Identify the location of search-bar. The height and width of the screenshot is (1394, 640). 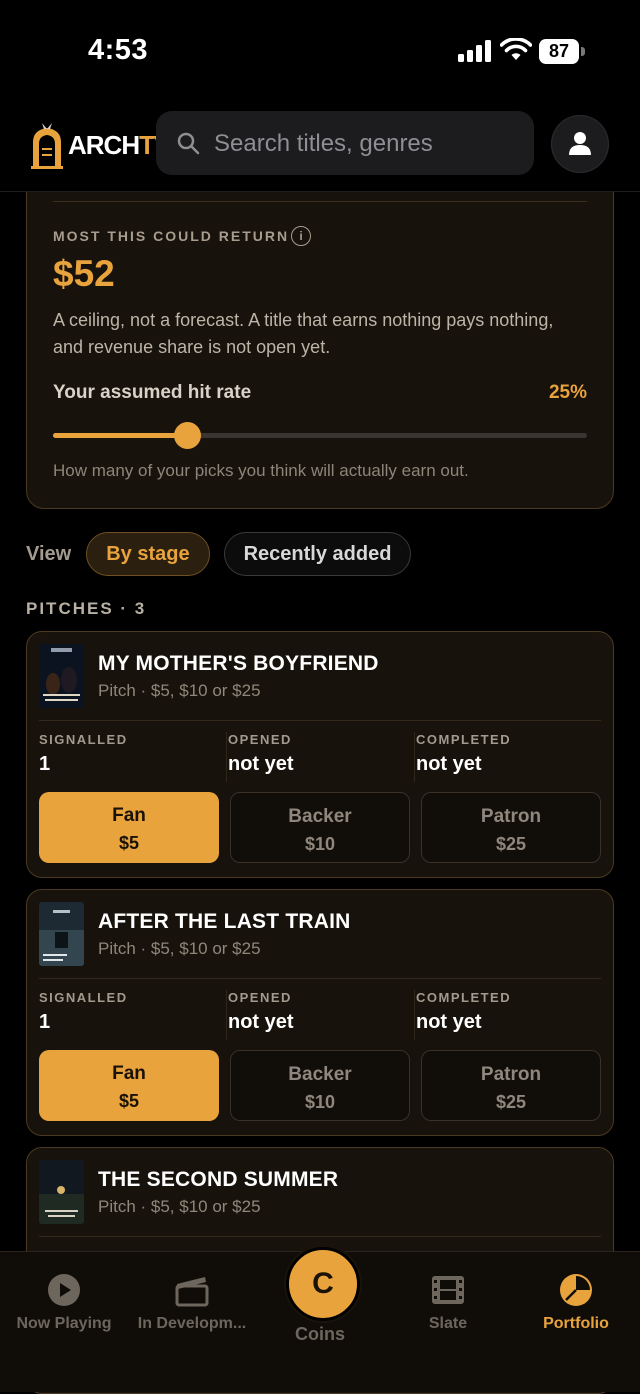
(345, 144).